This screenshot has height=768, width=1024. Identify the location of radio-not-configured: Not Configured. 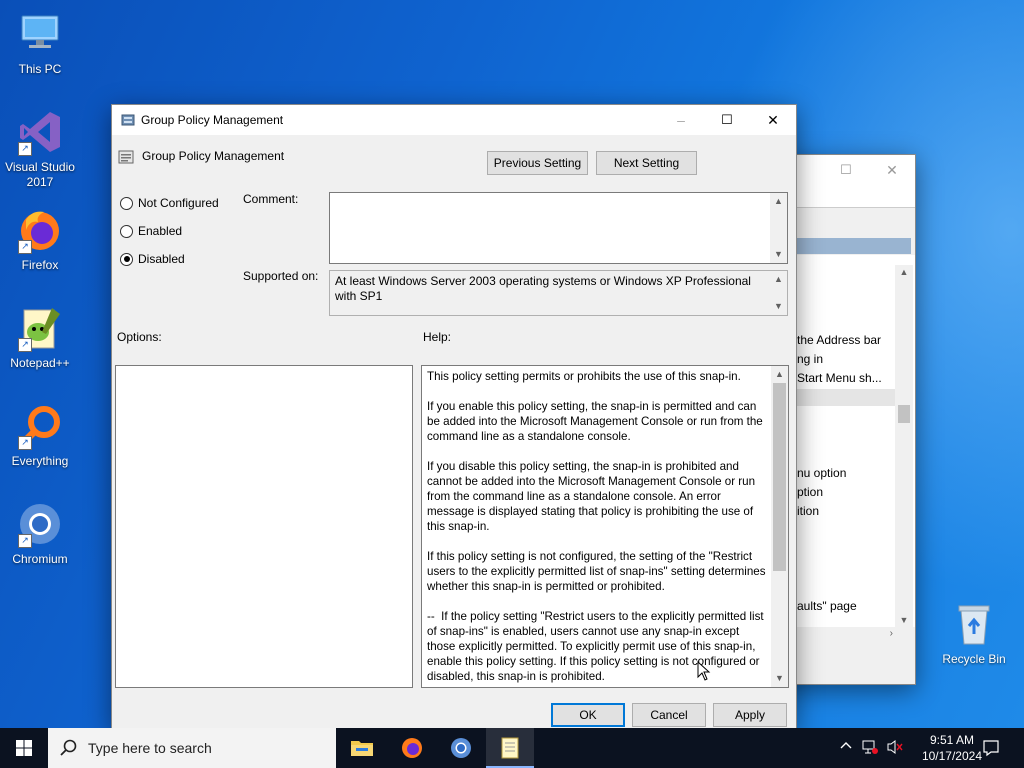
(169, 203).